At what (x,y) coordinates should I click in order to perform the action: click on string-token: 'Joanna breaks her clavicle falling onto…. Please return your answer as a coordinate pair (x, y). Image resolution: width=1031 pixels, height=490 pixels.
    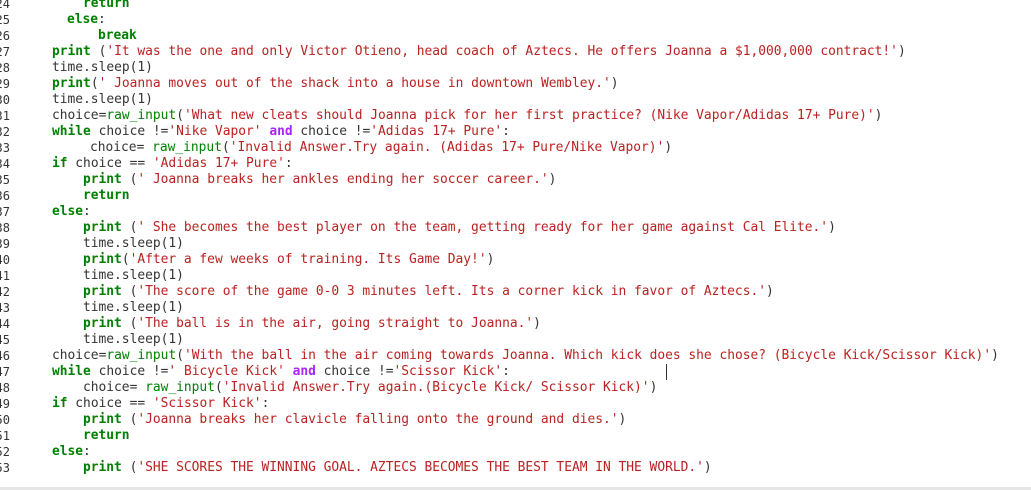
    Looking at the image, I should click on (378, 419).